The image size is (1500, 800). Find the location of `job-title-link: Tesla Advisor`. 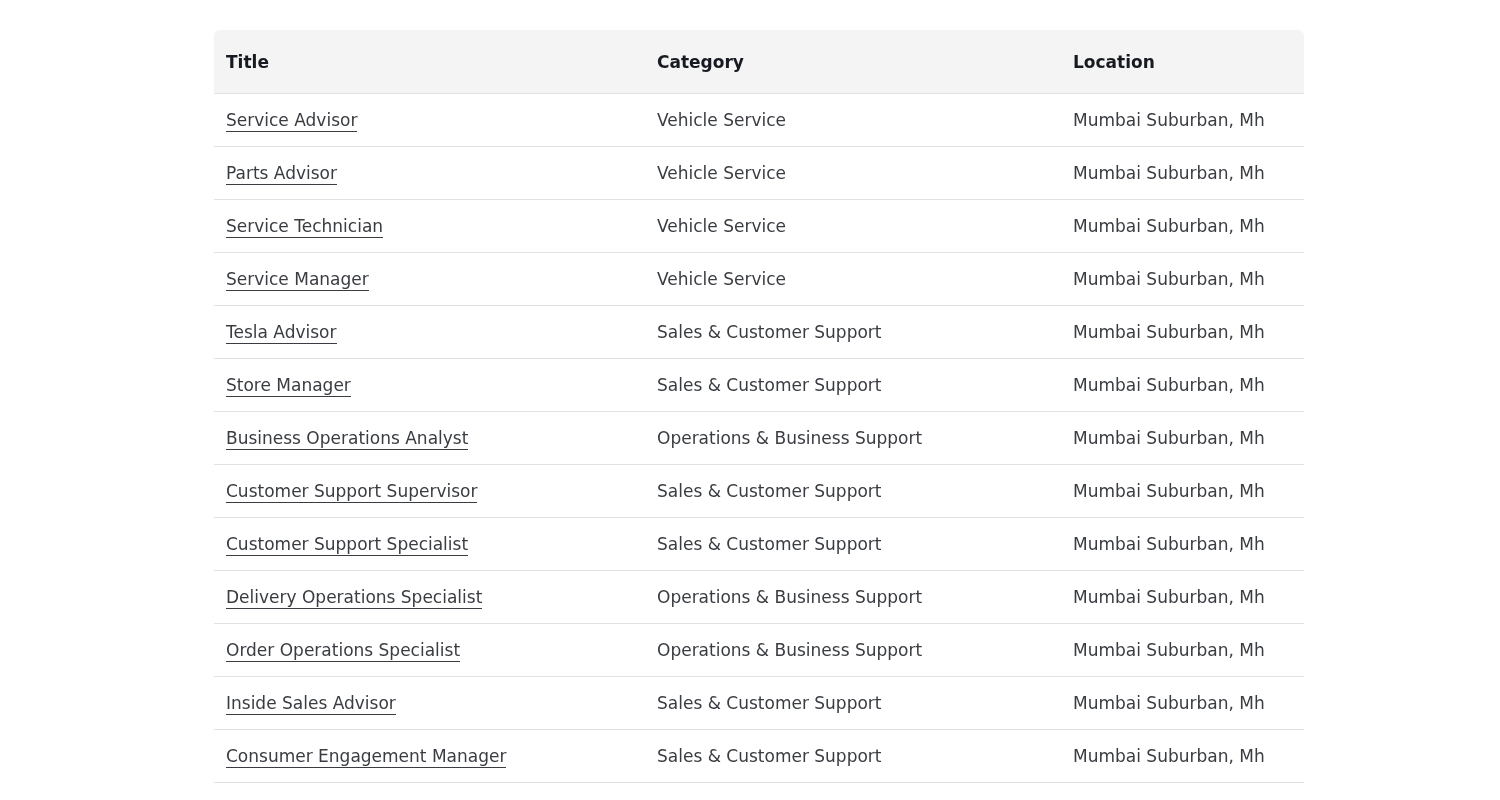

job-title-link: Tesla Advisor is located at coordinates (281, 333).